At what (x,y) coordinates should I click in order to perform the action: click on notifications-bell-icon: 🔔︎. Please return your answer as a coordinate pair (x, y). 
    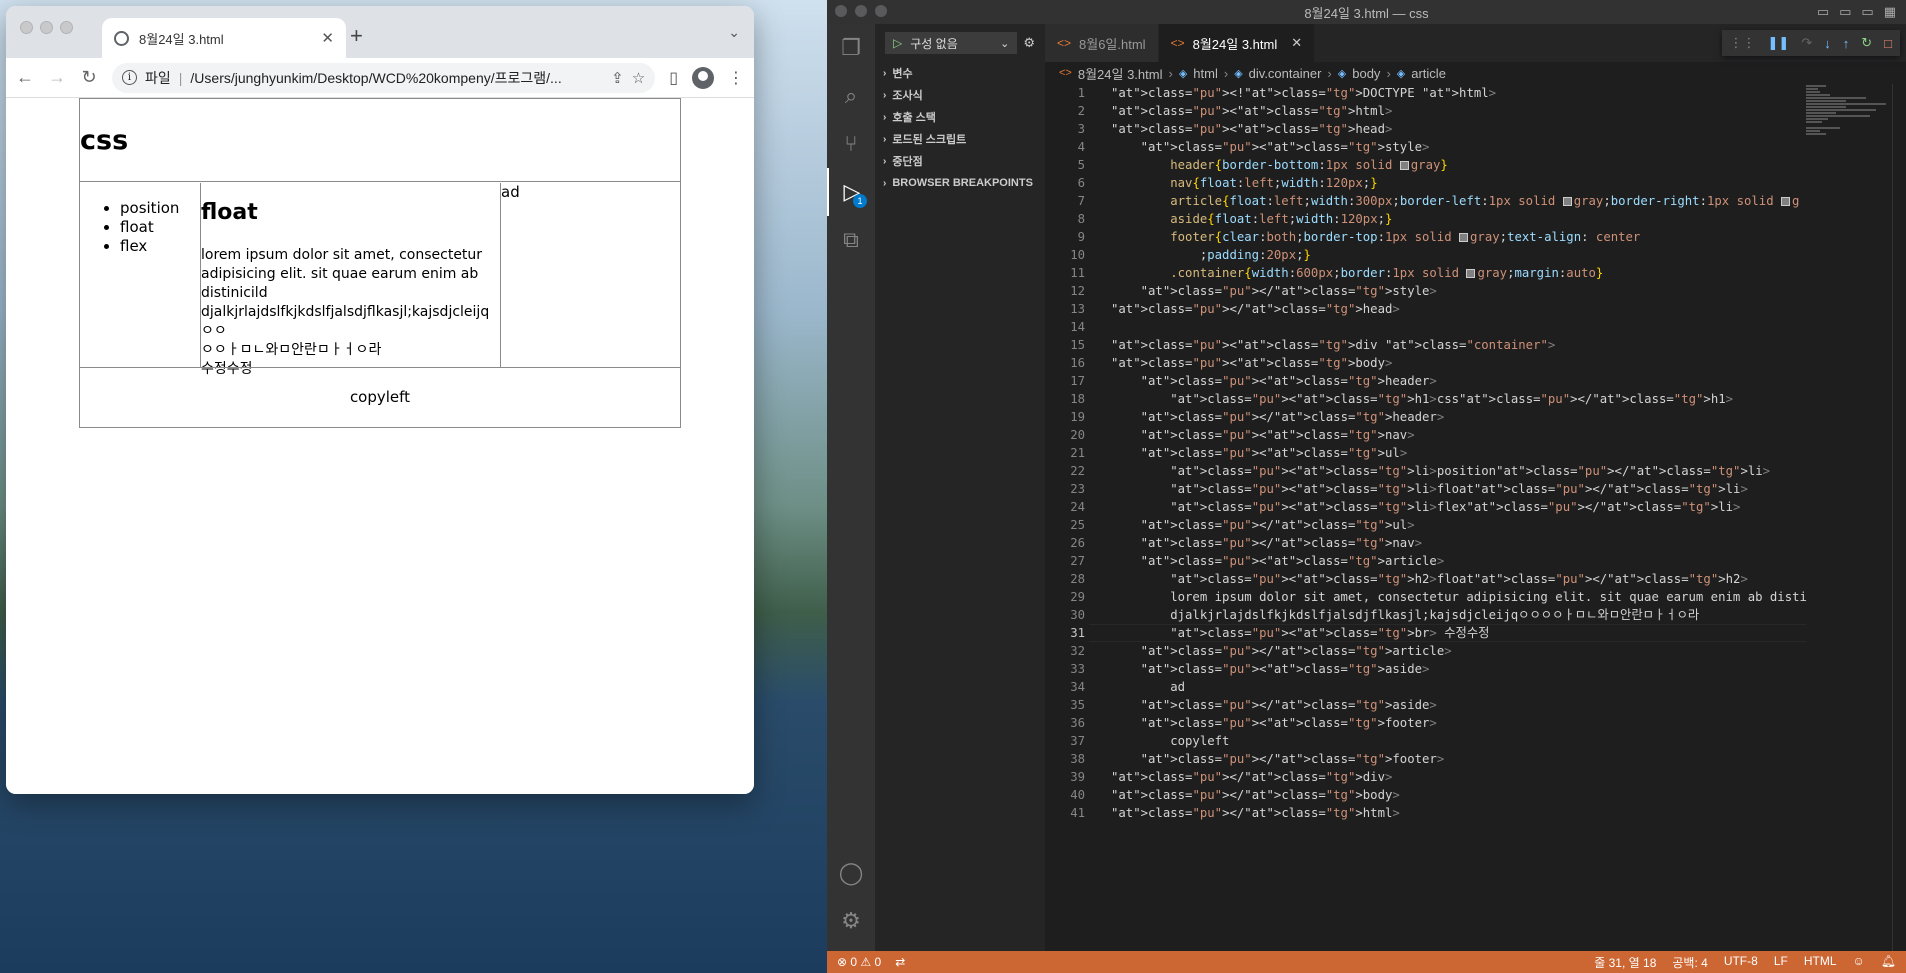
    Looking at the image, I should click on (1888, 962).